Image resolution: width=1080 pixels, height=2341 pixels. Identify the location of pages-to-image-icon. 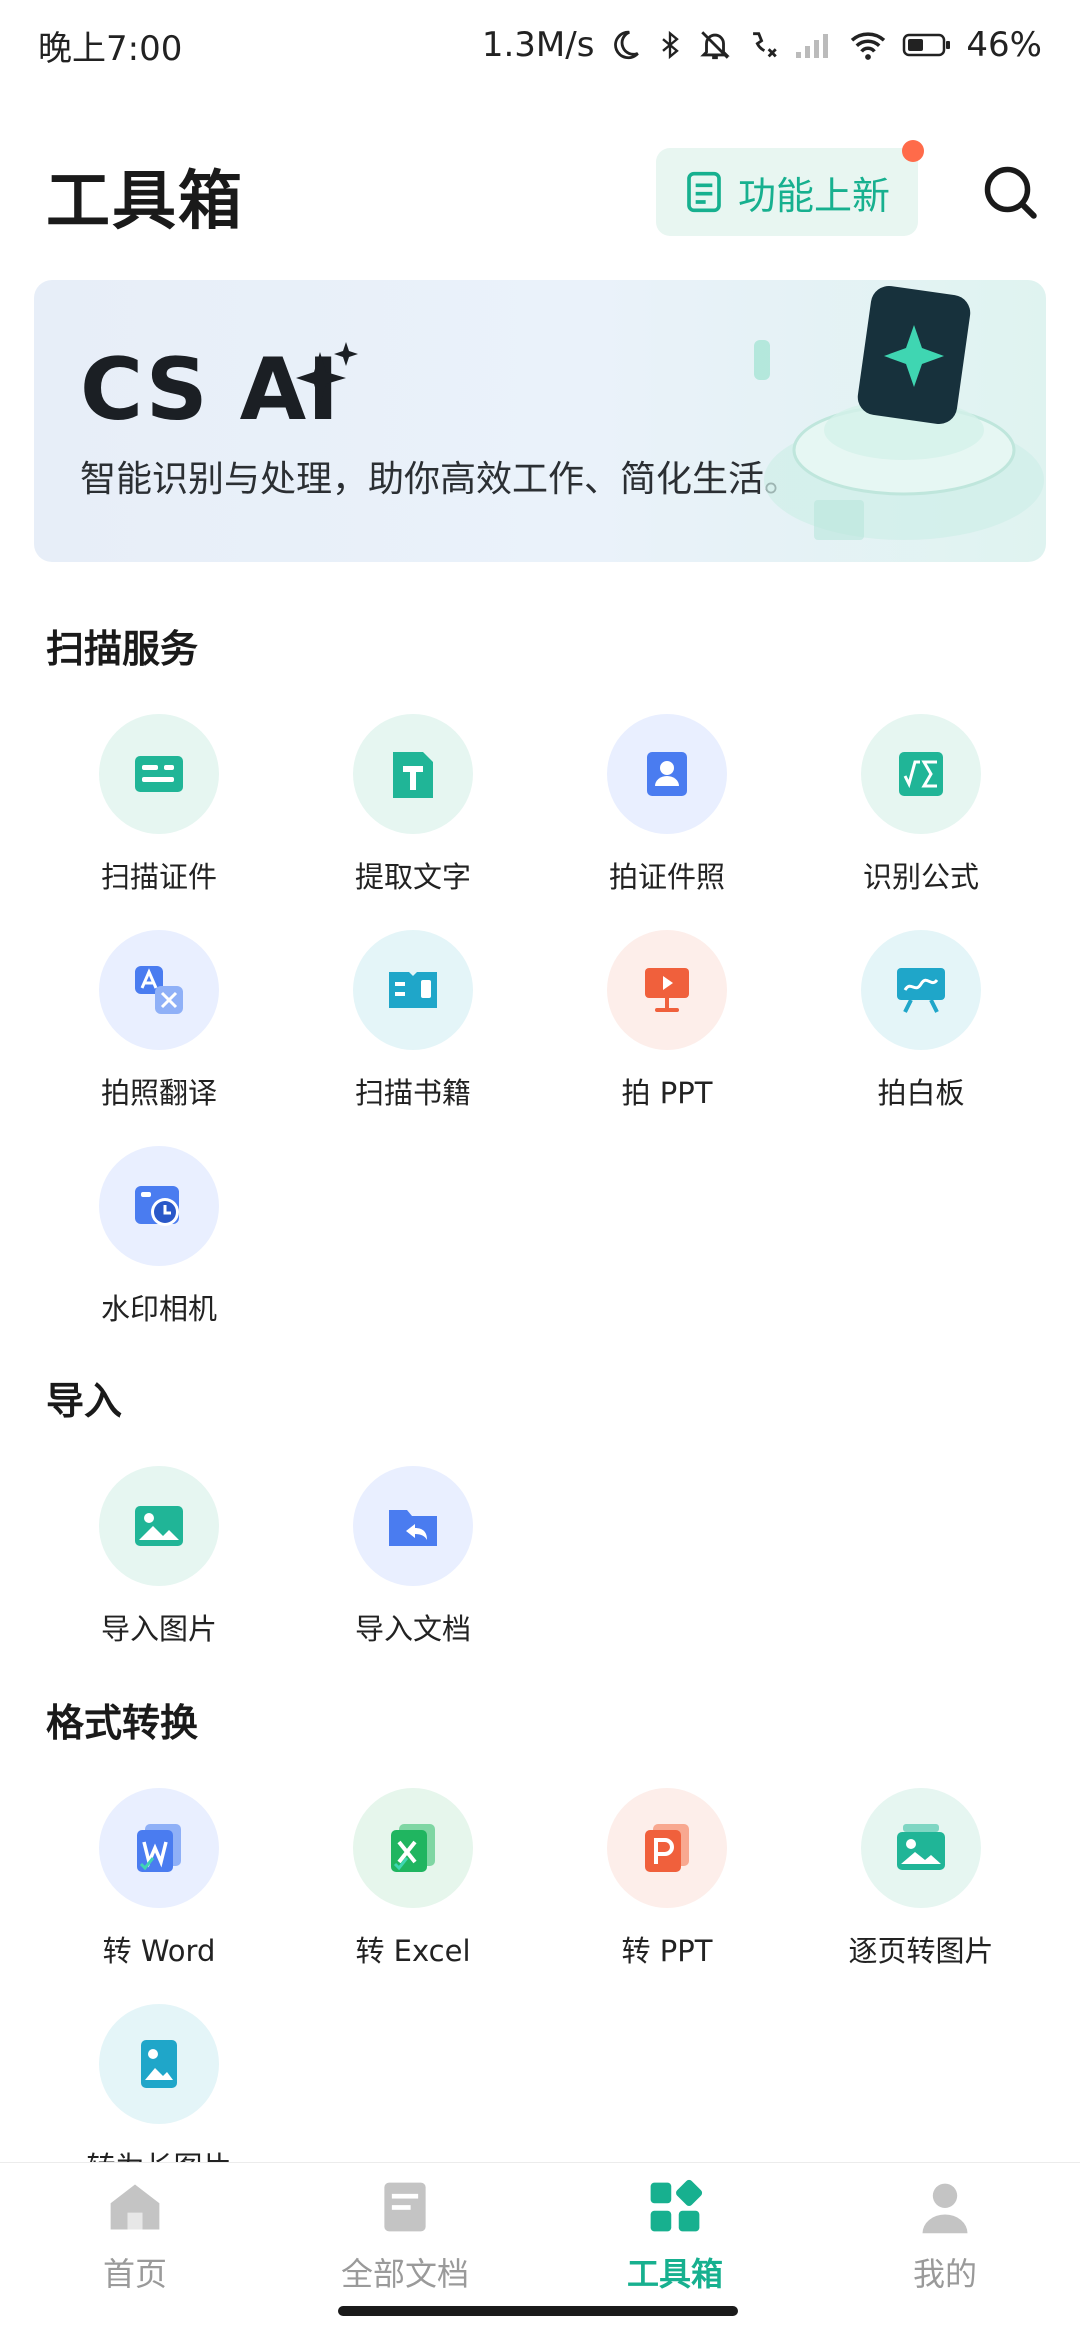
(921, 1848).